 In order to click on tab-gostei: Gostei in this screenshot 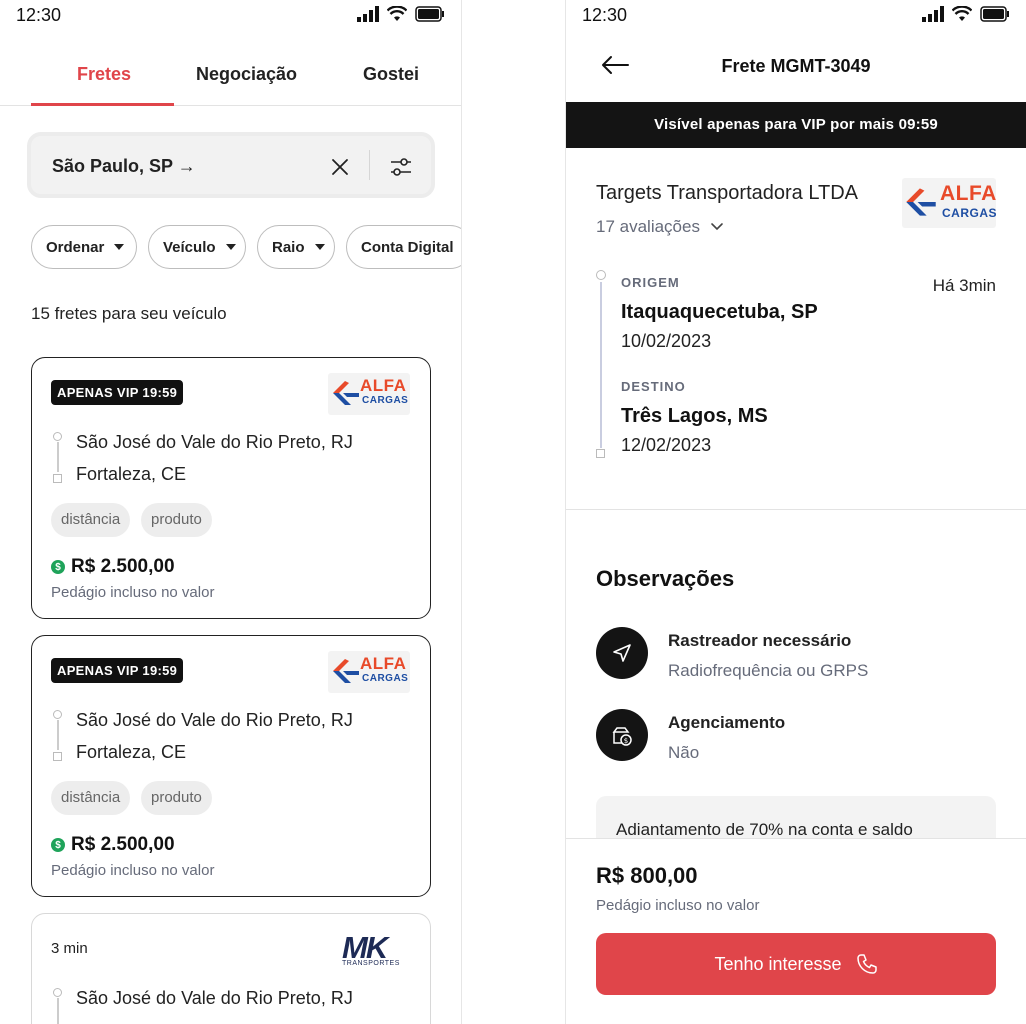, I will do `click(391, 74)`.